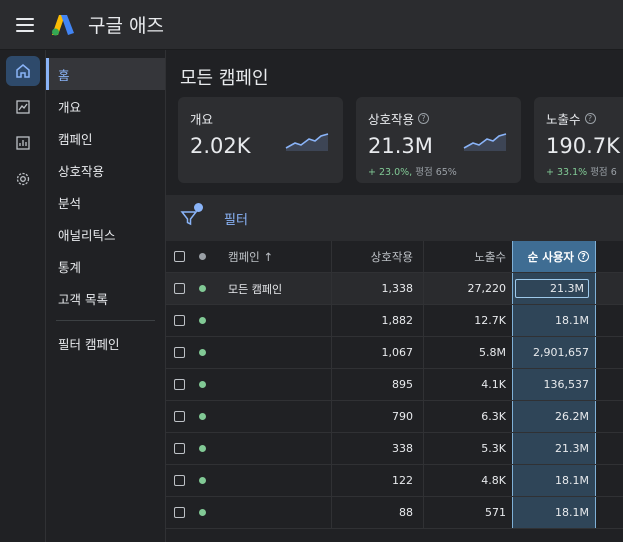  I want to click on sparkline-icon, so click(485, 142).